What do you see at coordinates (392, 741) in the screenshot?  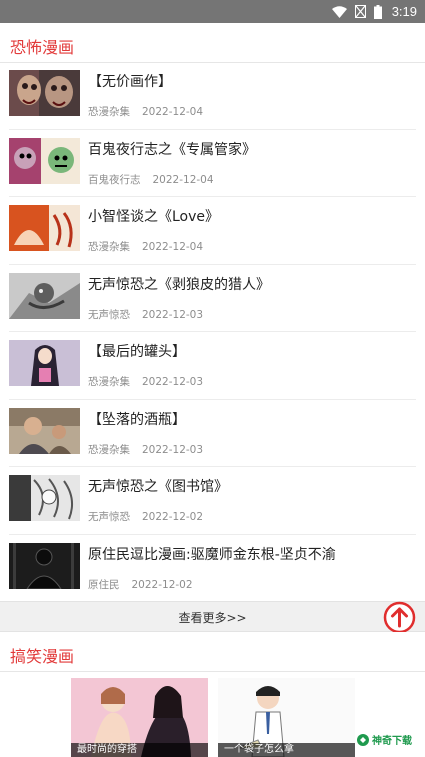 I see `watermark-text: 神奇下载` at bounding box center [392, 741].